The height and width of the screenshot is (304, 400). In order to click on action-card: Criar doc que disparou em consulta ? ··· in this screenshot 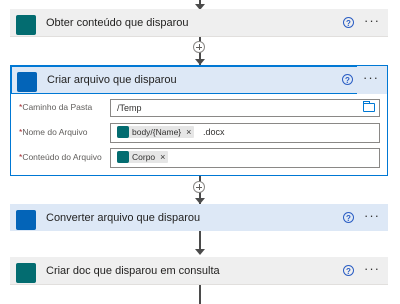, I will do `click(199, 271)`.